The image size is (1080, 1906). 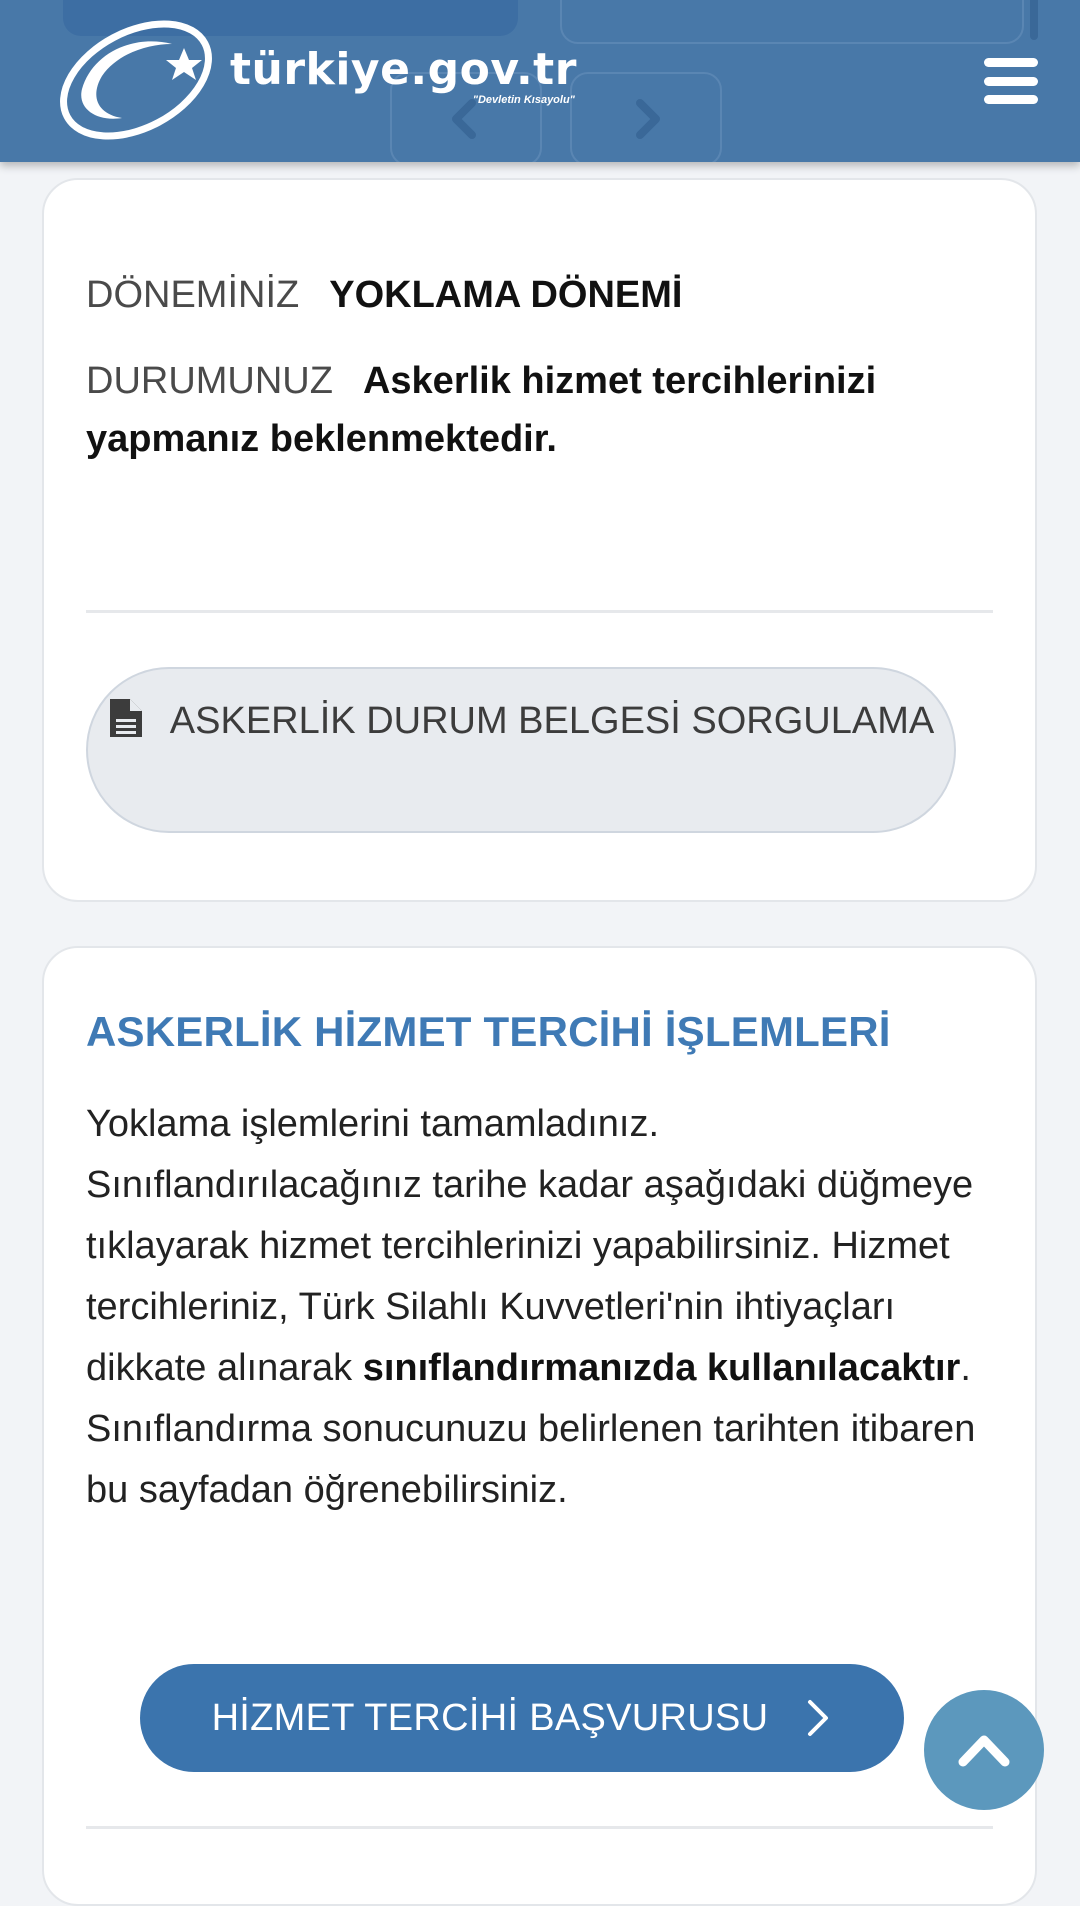 What do you see at coordinates (1011, 81) in the screenshot?
I see `hamburger-menu-icon` at bounding box center [1011, 81].